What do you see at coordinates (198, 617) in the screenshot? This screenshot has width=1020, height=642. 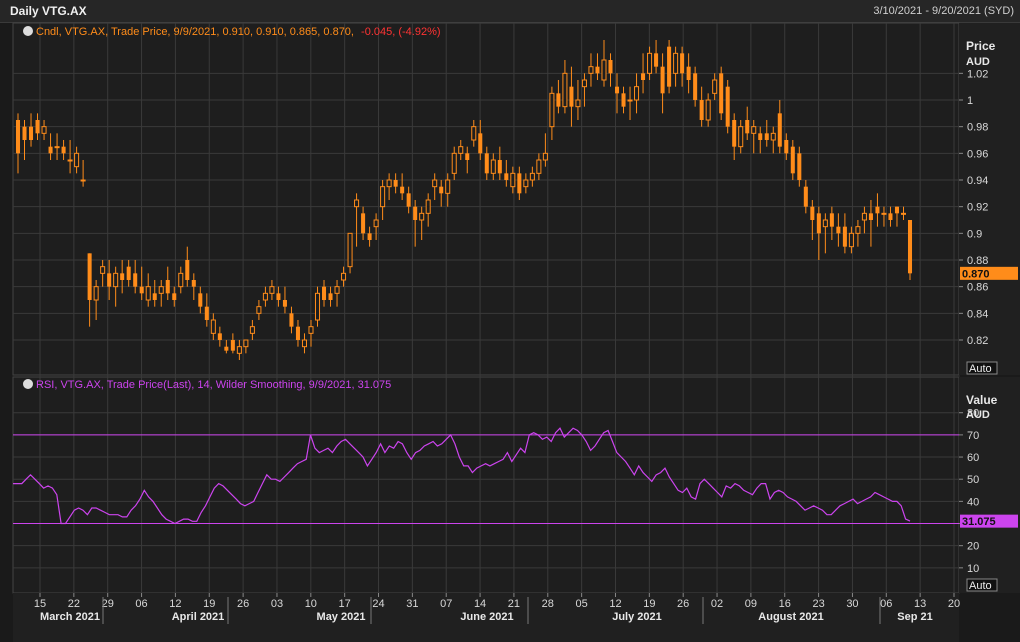 I see `month-label: April 2021` at bounding box center [198, 617].